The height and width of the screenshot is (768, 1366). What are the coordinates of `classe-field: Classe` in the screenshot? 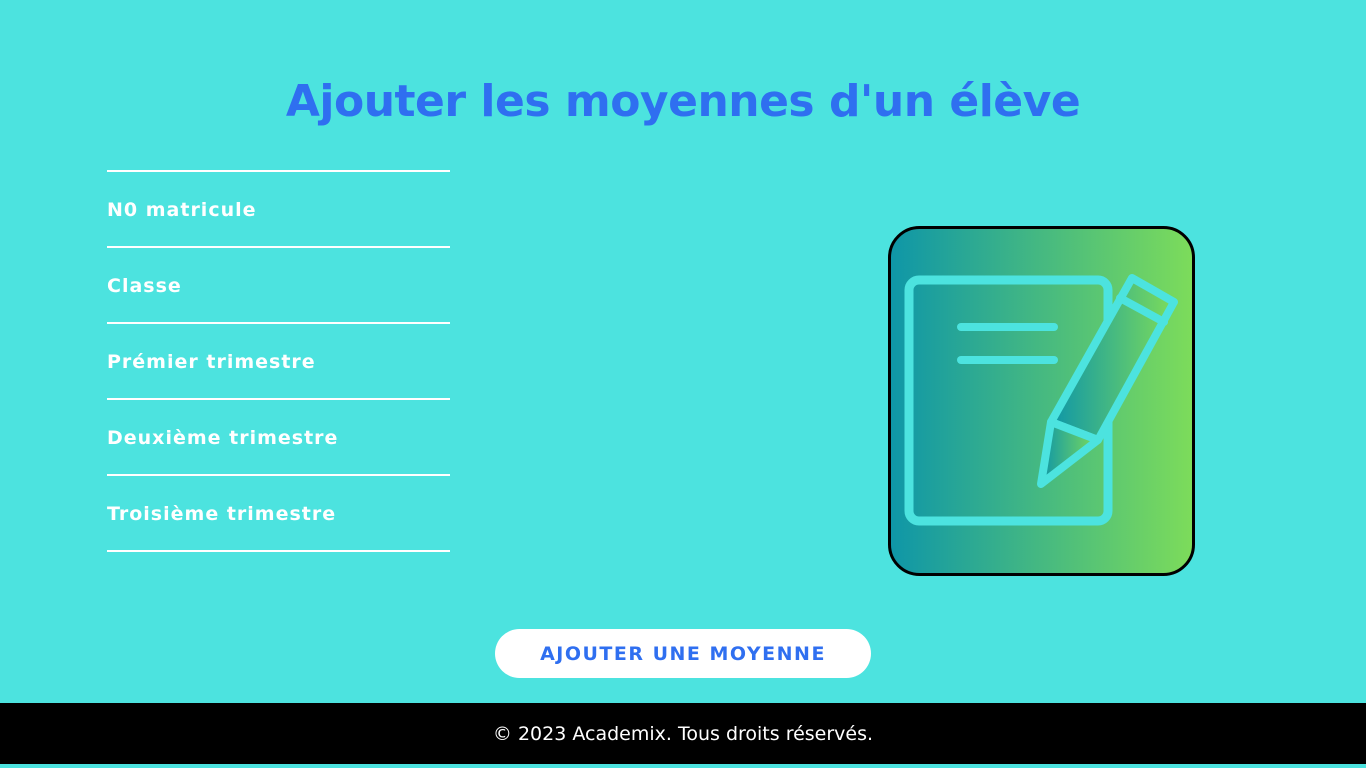 It's located at (280, 285).